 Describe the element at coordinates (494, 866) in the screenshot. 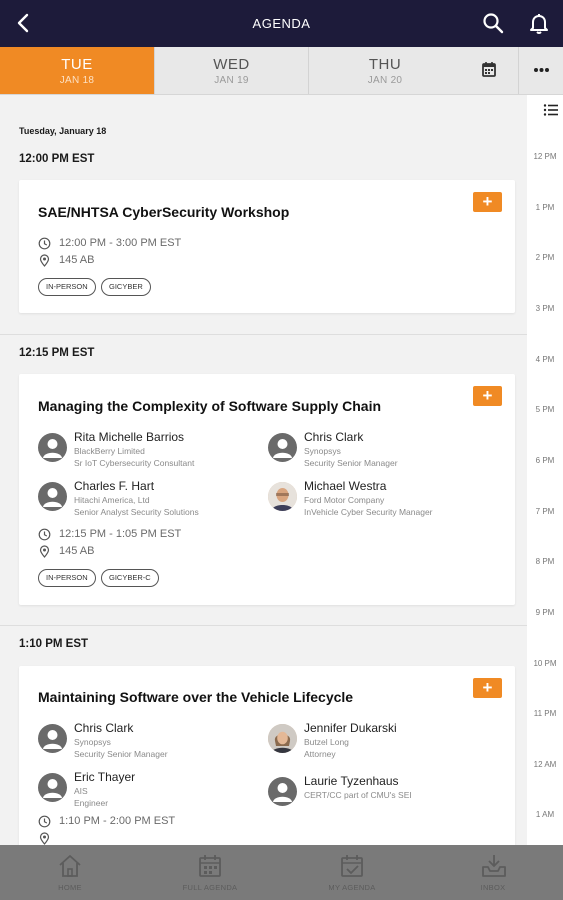

I see `inbox-download-icon` at that location.